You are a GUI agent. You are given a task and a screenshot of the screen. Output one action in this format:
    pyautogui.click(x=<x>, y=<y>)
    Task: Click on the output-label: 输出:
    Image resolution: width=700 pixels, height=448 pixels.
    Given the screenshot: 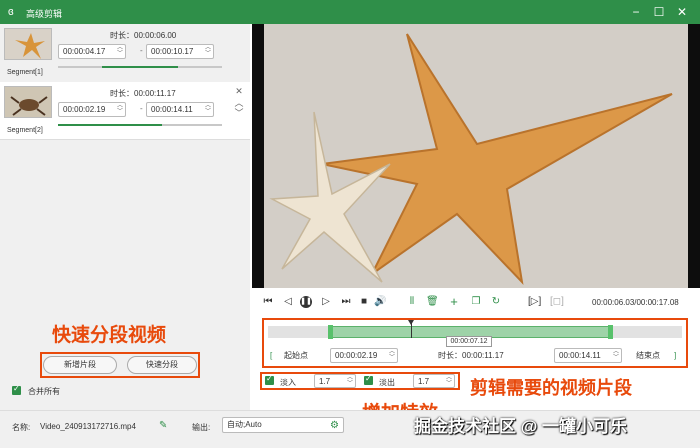 What is the action you would take?
    pyautogui.click(x=201, y=427)
    